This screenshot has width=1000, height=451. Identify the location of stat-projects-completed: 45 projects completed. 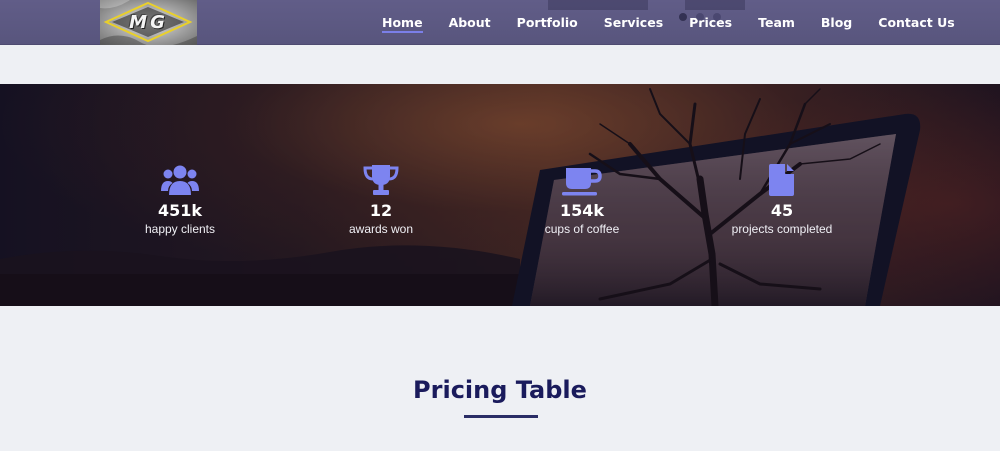
(782, 199).